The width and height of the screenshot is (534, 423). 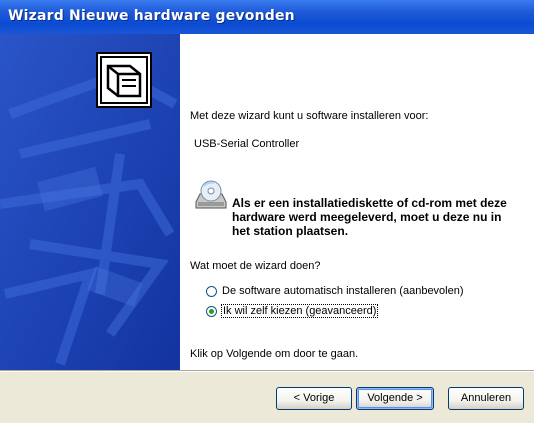 I want to click on radio-automatic, so click(x=211, y=291).